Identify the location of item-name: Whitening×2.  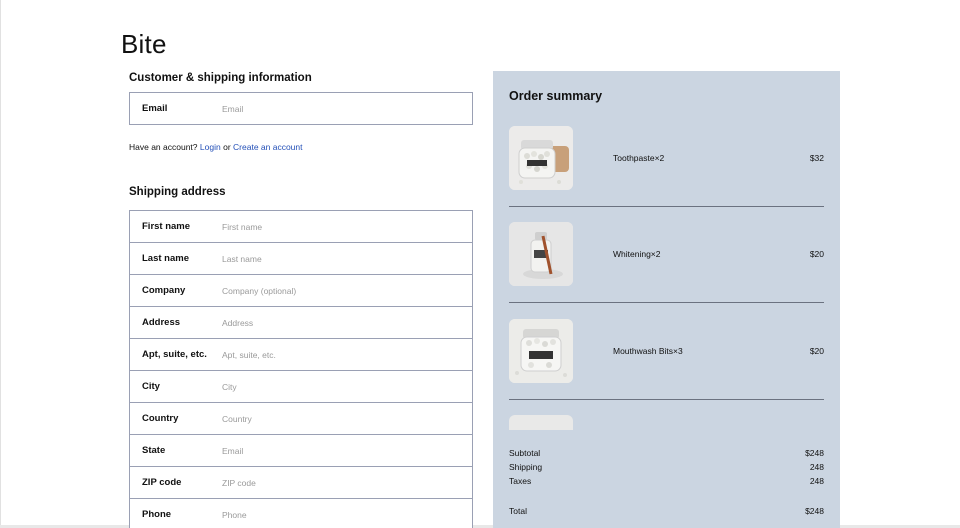
(637, 254).